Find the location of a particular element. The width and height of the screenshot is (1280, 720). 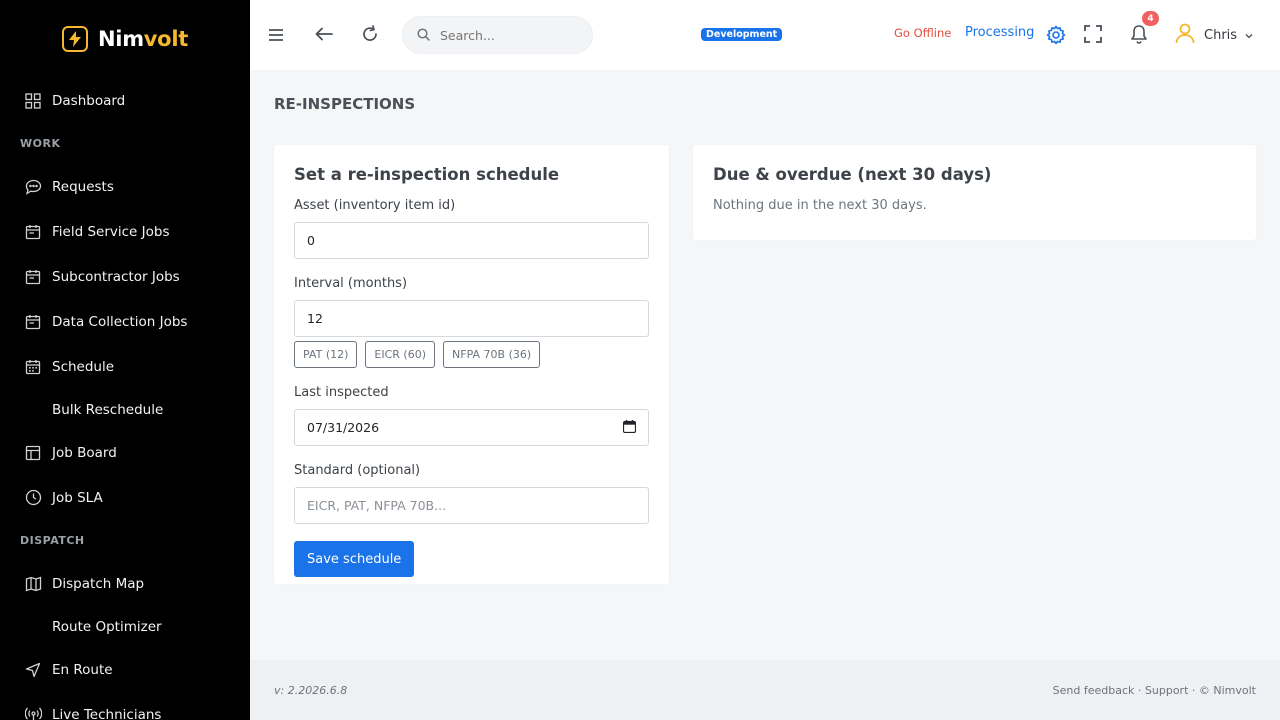

preset-eicr-button: EICR (60) is located at coordinates (400, 354).